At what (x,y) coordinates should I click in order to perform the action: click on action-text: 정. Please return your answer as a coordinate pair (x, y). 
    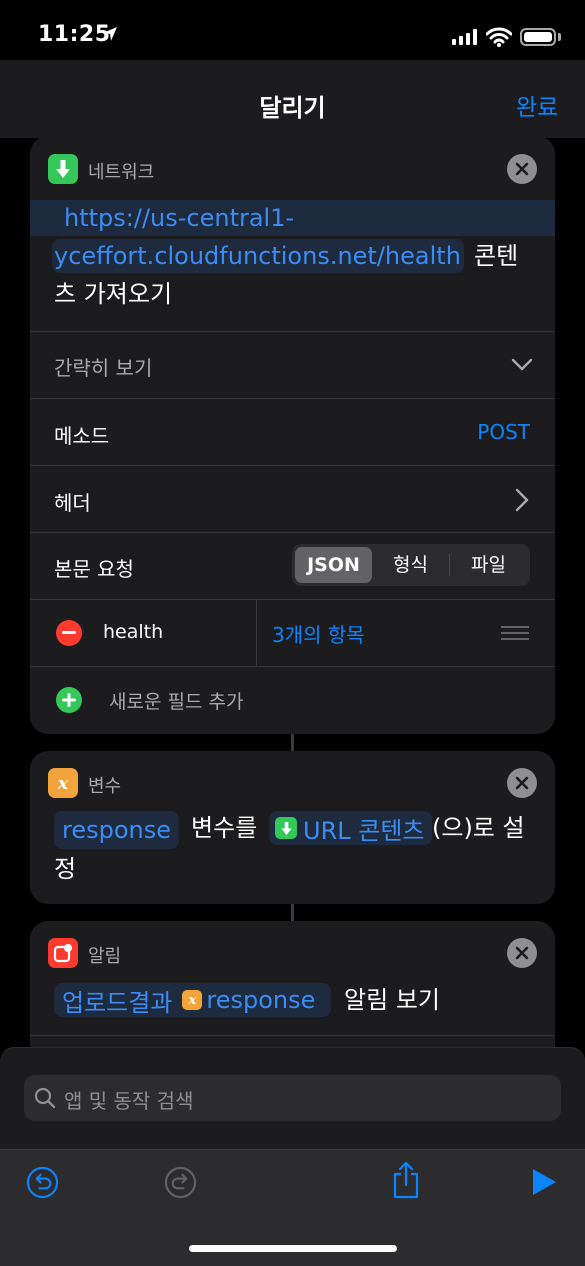
    Looking at the image, I should click on (65, 869).